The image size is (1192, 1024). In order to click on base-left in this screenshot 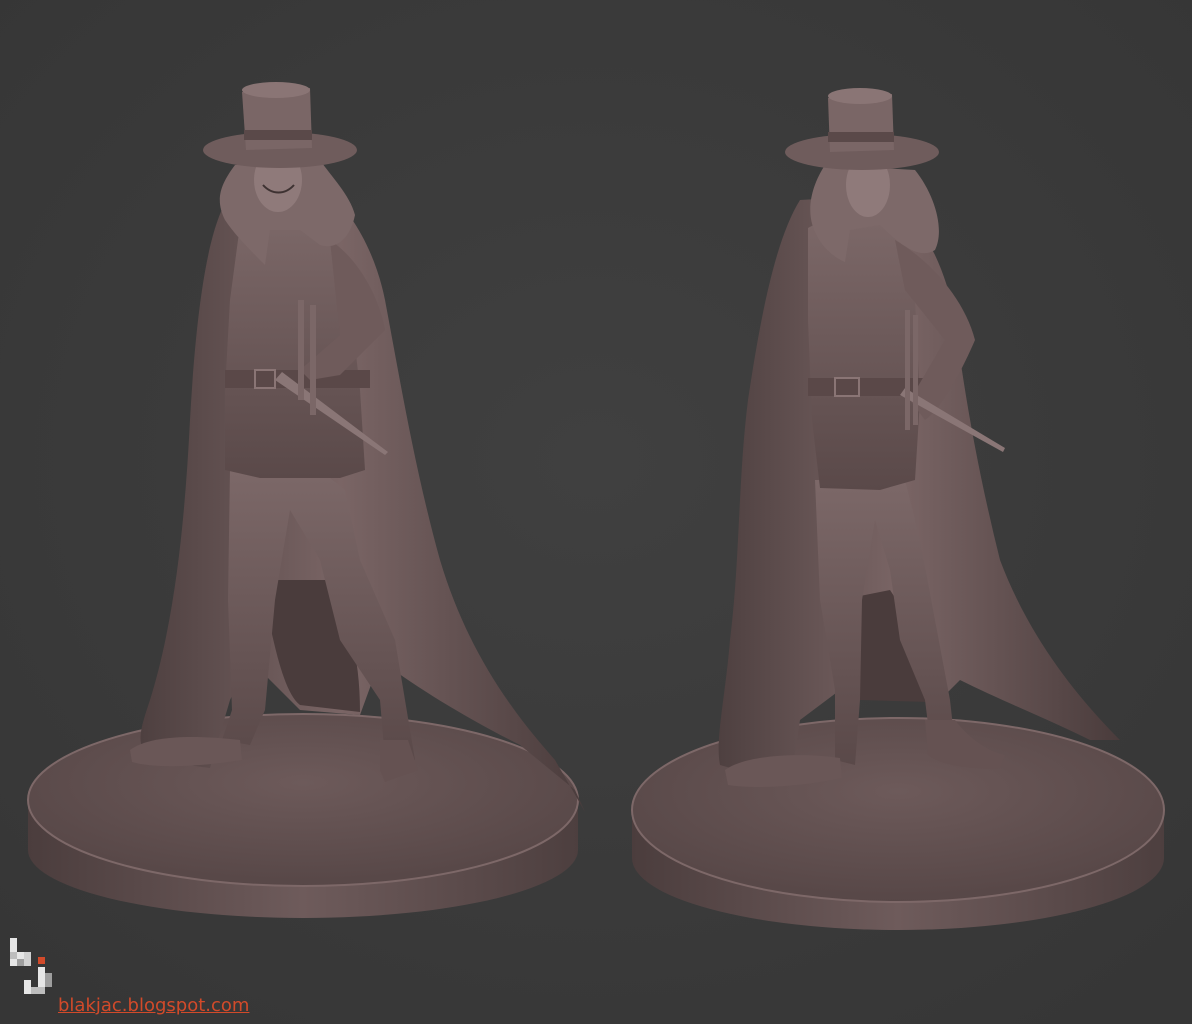, I will do `click(303, 815)`.